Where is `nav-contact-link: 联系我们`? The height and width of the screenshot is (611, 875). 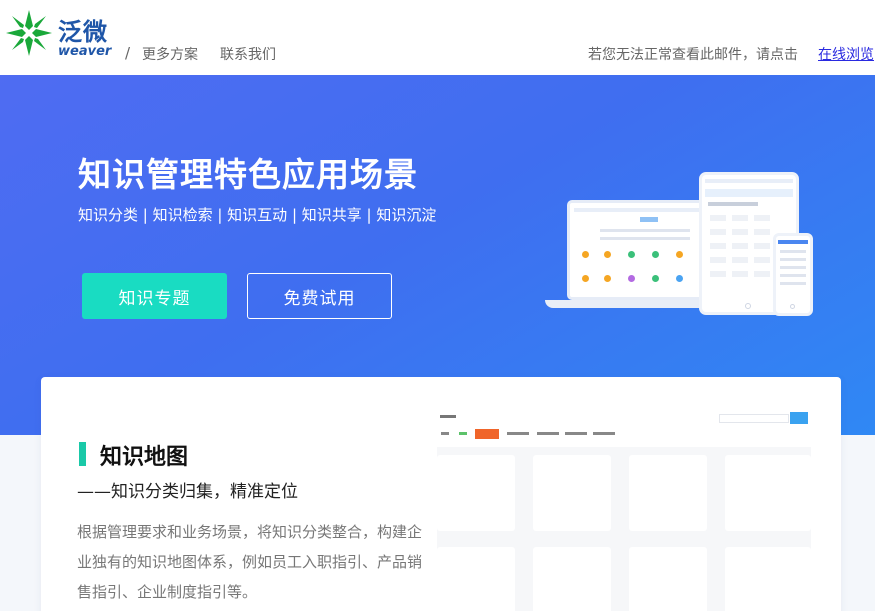 nav-contact-link: 联系我们 is located at coordinates (248, 54).